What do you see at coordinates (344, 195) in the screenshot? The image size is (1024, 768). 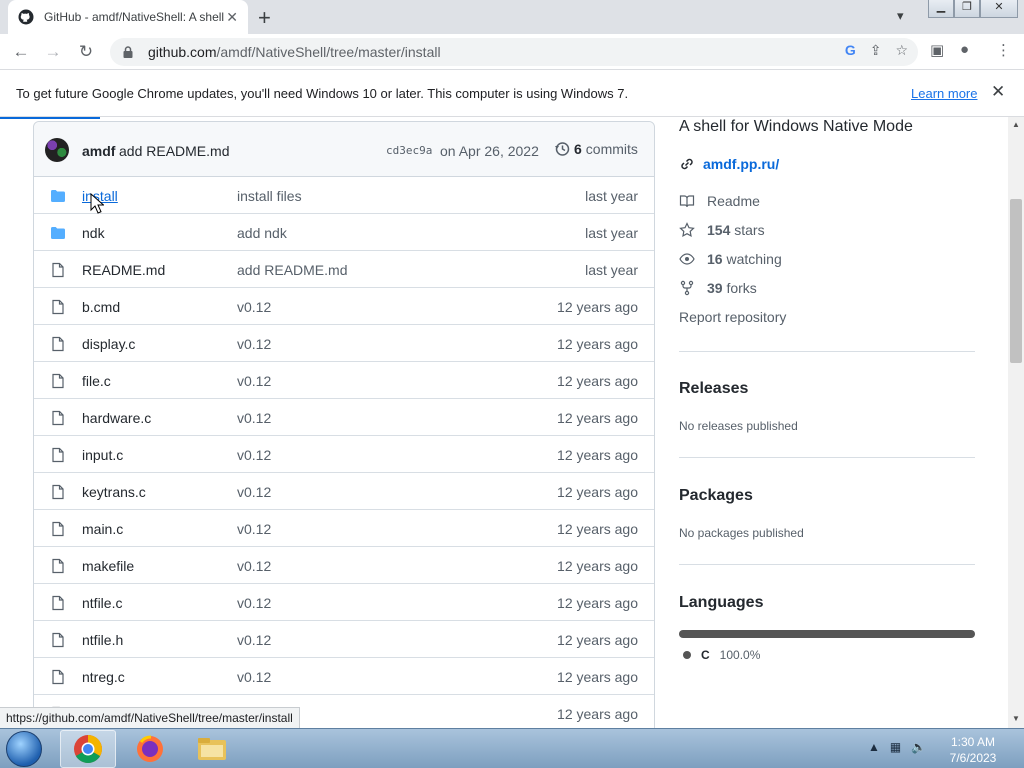 I see `file-row: install install files last year` at bounding box center [344, 195].